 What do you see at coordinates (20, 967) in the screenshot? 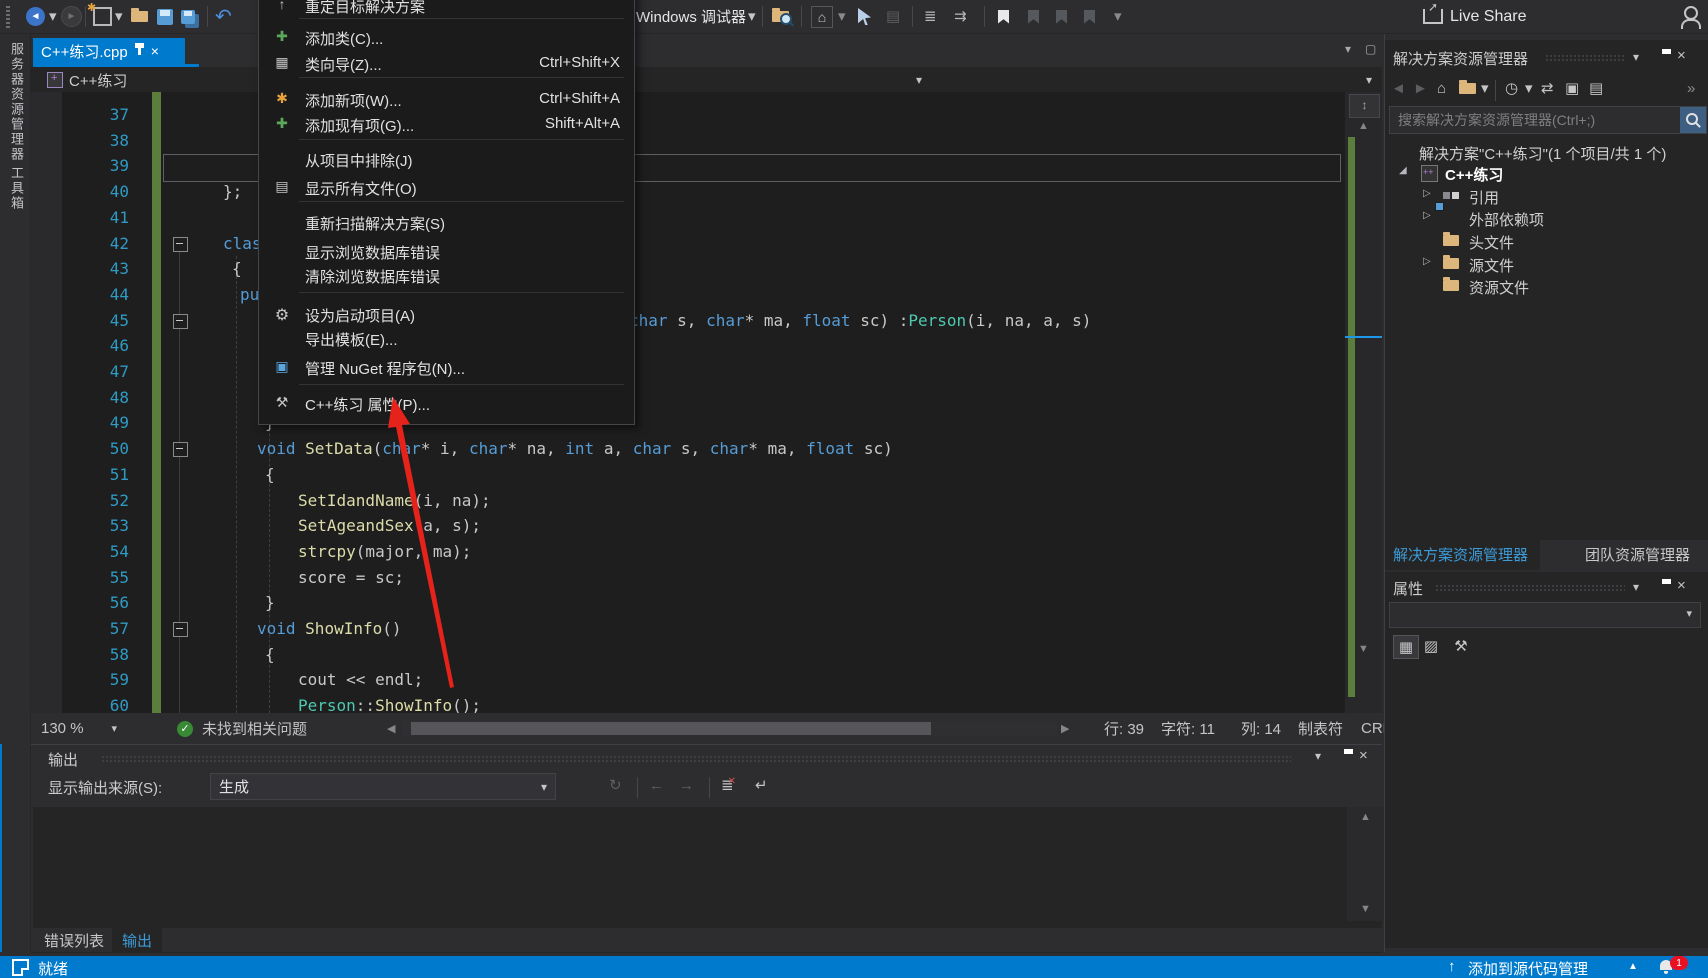
I see `background-tasks-icon` at bounding box center [20, 967].